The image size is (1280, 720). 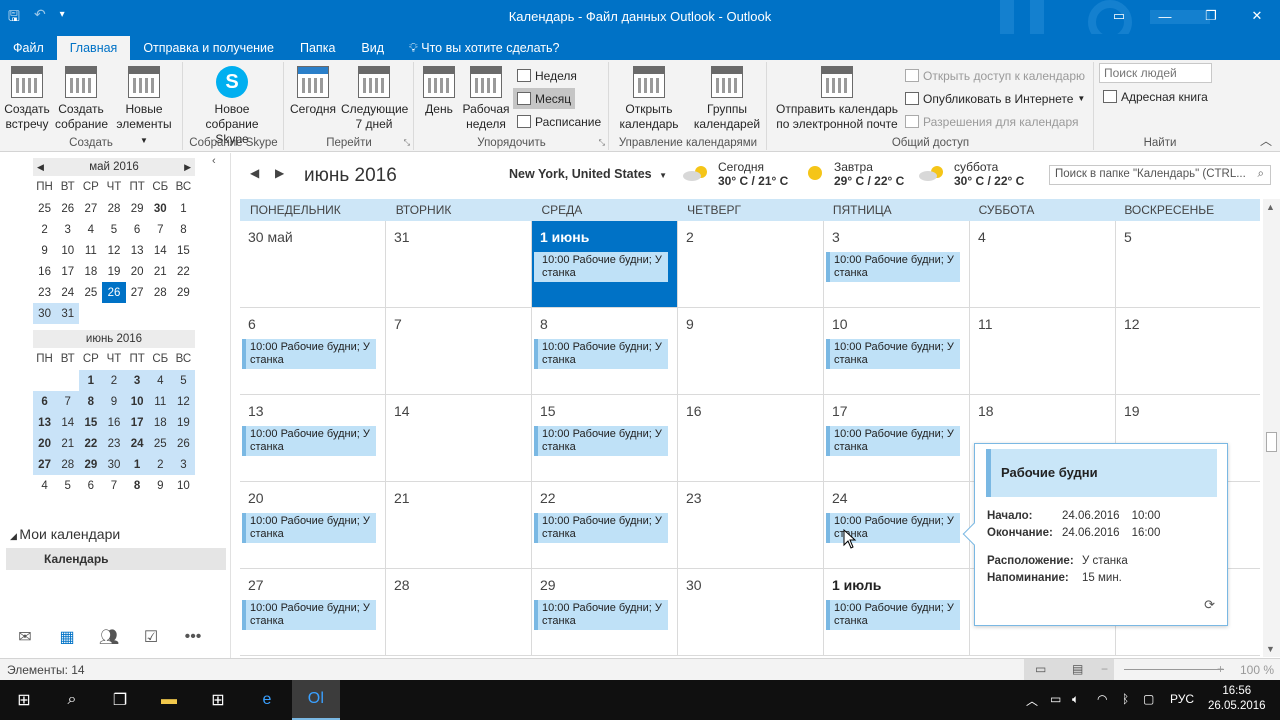 What do you see at coordinates (372, 48) in the screenshot?
I see `tab-view: Вид` at bounding box center [372, 48].